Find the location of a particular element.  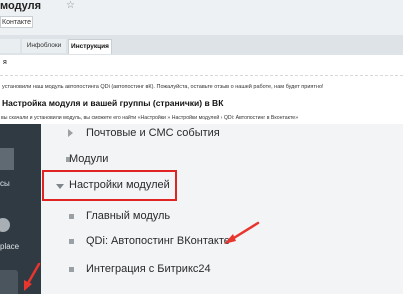

page-title: модуля is located at coordinates (21, 6).